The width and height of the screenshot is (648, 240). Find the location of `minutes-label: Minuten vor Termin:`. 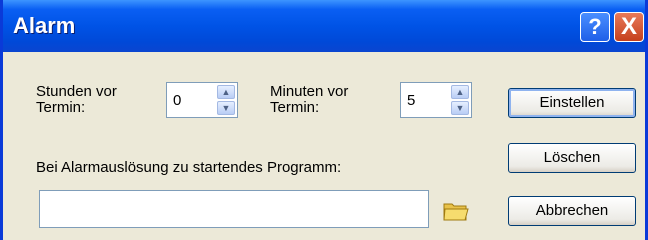

minutes-label: Minuten vor Termin: is located at coordinates (309, 100).